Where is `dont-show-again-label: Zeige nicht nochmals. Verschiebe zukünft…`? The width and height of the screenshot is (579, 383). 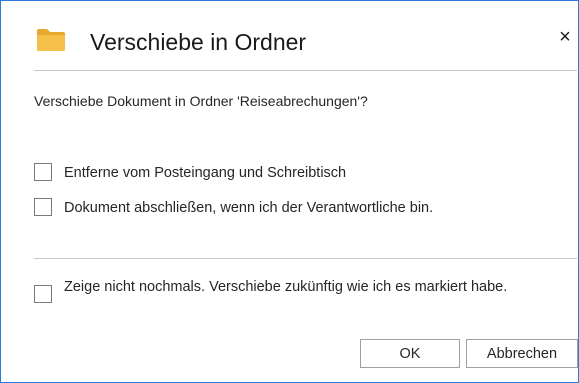
dont-show-again-label: Zeige nicht nochmals. Verschiebe zukünft… is located at coordinates (319, 287).